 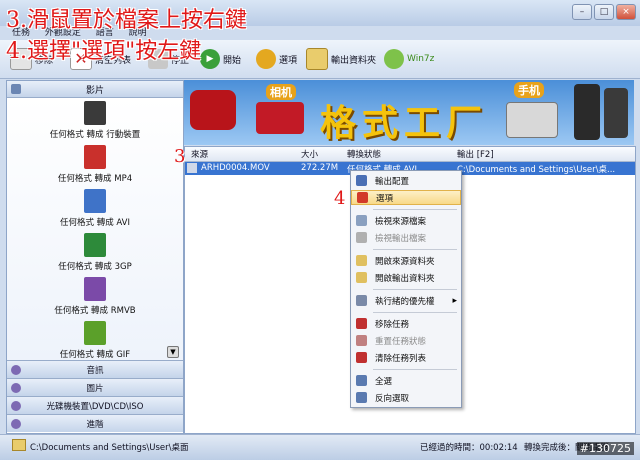 I want to click on menu-item-label: 開啟輸出資料夾, so click(x=405, y=278).